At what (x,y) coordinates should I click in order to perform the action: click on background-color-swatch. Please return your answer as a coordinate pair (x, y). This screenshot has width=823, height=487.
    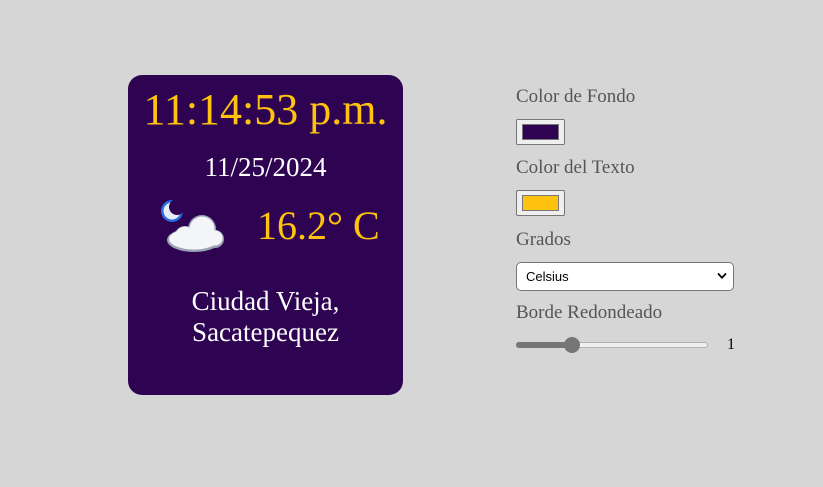
    Looking at the image, I should click on (540, 132).